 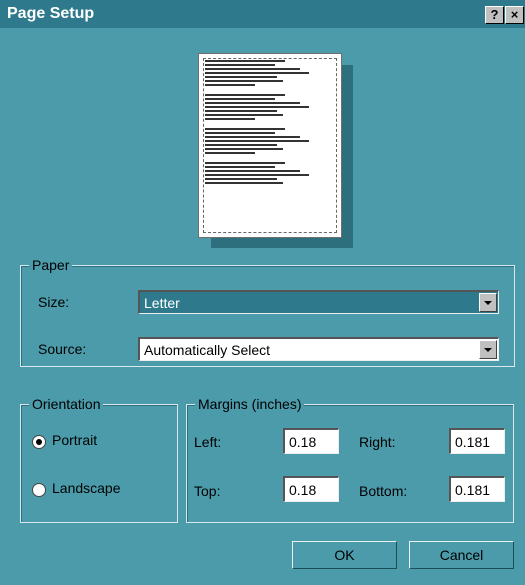 What do you see at coordinates (303, 442) in the screenshot?
I see `left-margin-value: 0.18` at bounding box center [303, 442].